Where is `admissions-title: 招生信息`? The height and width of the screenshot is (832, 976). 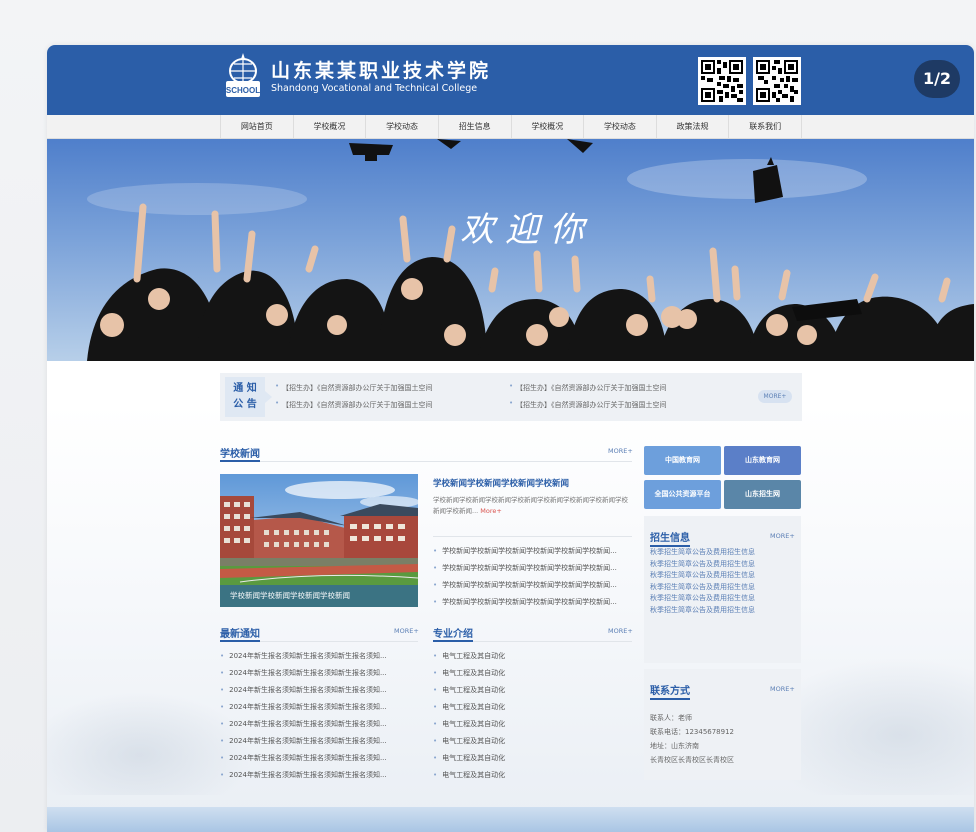
admissions-title: 招生信息 is located at coordinates (670, 538).